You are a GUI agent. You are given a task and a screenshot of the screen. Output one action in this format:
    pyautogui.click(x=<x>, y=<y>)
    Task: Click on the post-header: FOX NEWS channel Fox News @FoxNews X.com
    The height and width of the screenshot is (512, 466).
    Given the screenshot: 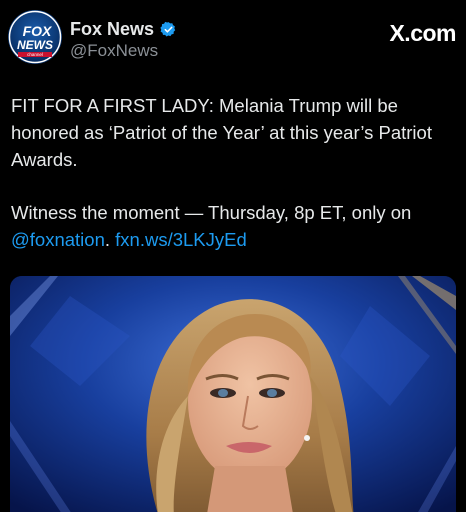 What is the action you would take?
    pyautogui.click(x=233, y=38)
    